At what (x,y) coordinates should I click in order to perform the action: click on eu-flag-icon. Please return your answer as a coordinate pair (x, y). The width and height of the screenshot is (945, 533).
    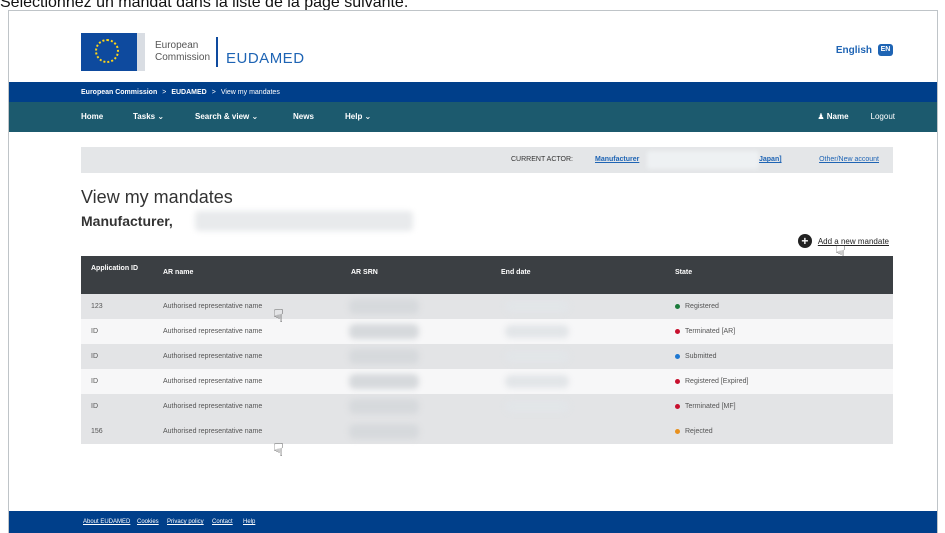
    Looking at the image, I should click on (113, 52).